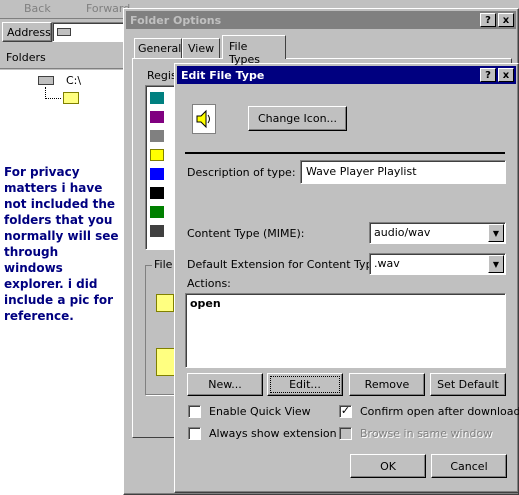 The height and width of the screenshot is (495, 519). Describe the element at coordinates (345, 153) in the screenshot. I see `separator` at that location.